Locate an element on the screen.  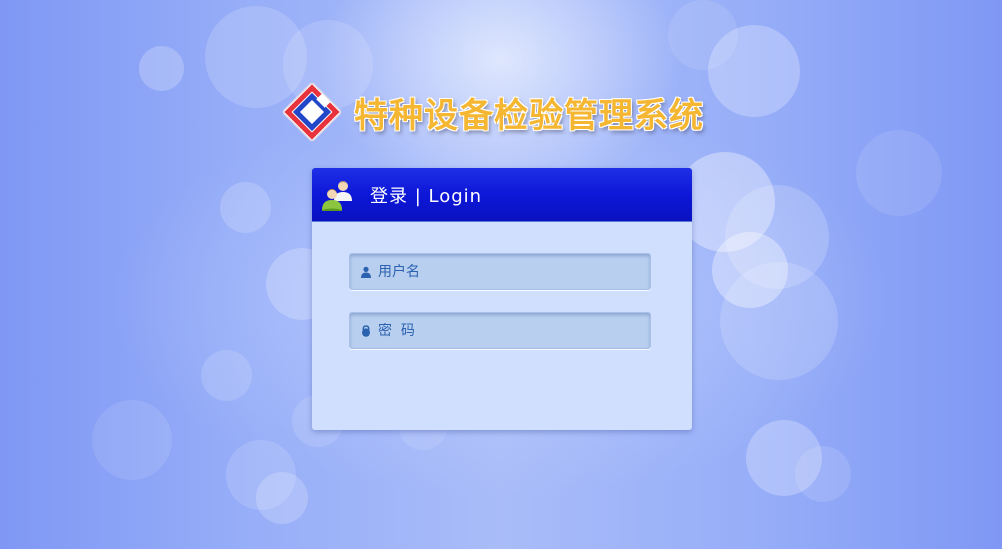
password-field is located at coordinates (500, 330).